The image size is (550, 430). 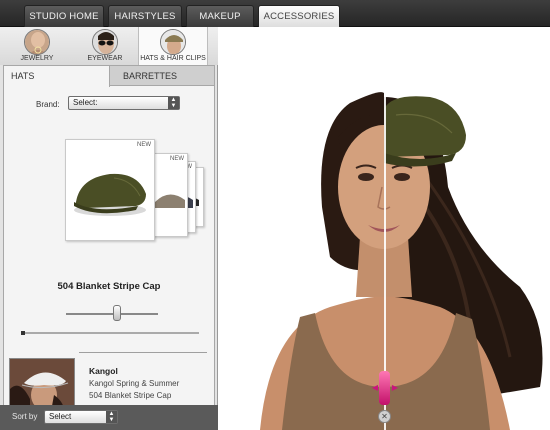 I want to click on category-label: JEWELRY, so click(x=37, y=58).